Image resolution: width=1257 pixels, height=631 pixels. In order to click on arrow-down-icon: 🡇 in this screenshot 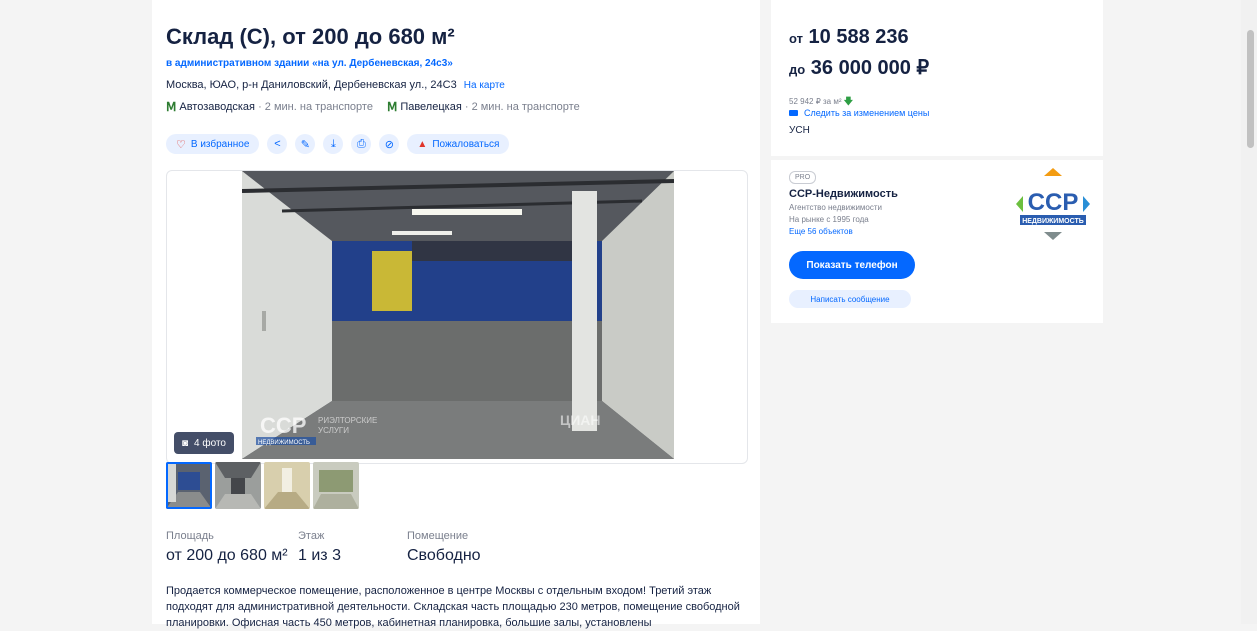, I will do `click(848, 101)`.